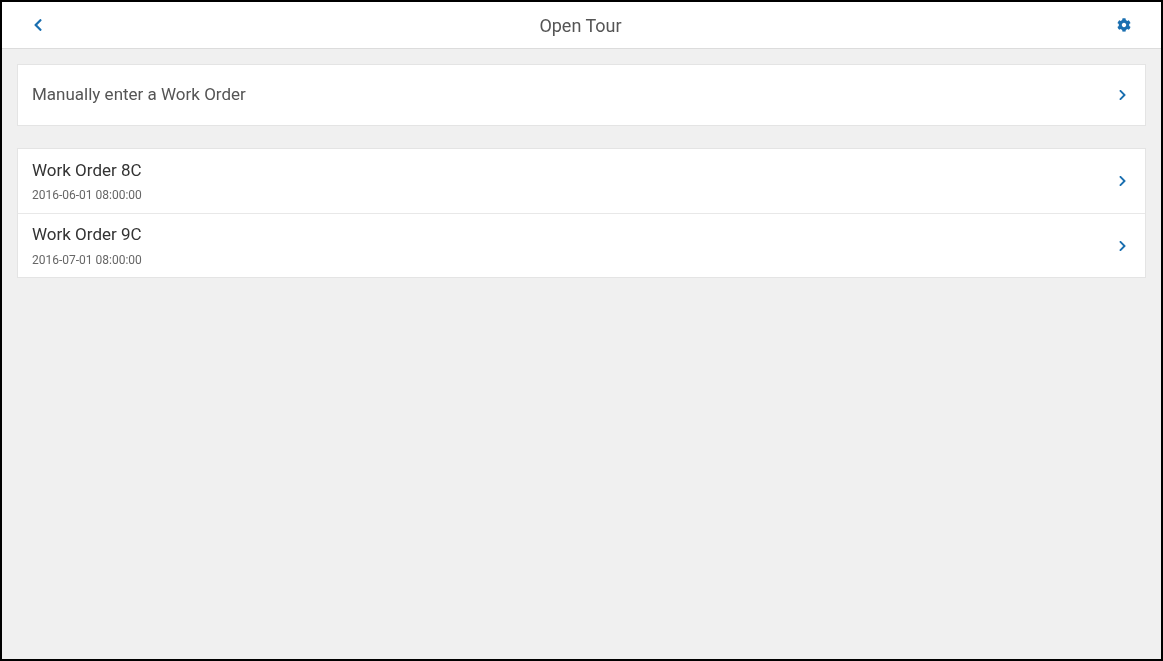 The height and width of the screenshot is (661, 1163). Describe the element at coordinates (87, 260) in the screenshot. I see `work-order-date: 2016-07-01 08:00:00` at that location.